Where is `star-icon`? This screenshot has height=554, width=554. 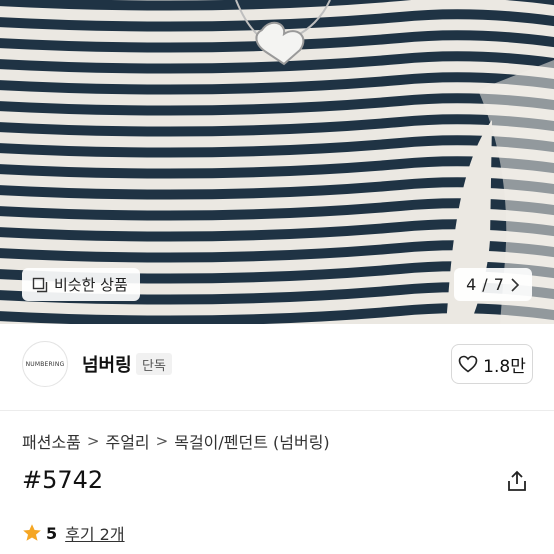 star-icon is located at coordinates (32, 532).